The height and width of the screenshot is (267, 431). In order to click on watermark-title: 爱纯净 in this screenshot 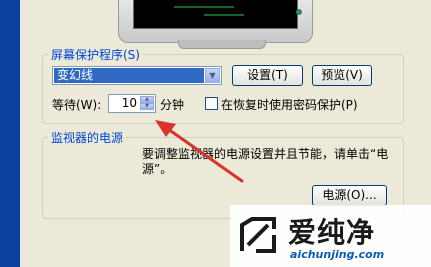, I will do `click(332, 232)`.